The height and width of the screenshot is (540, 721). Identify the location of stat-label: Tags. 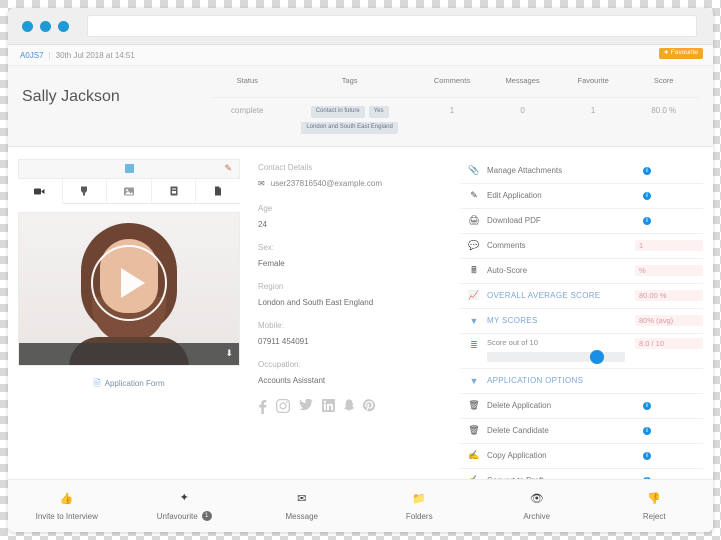
(349, 87).